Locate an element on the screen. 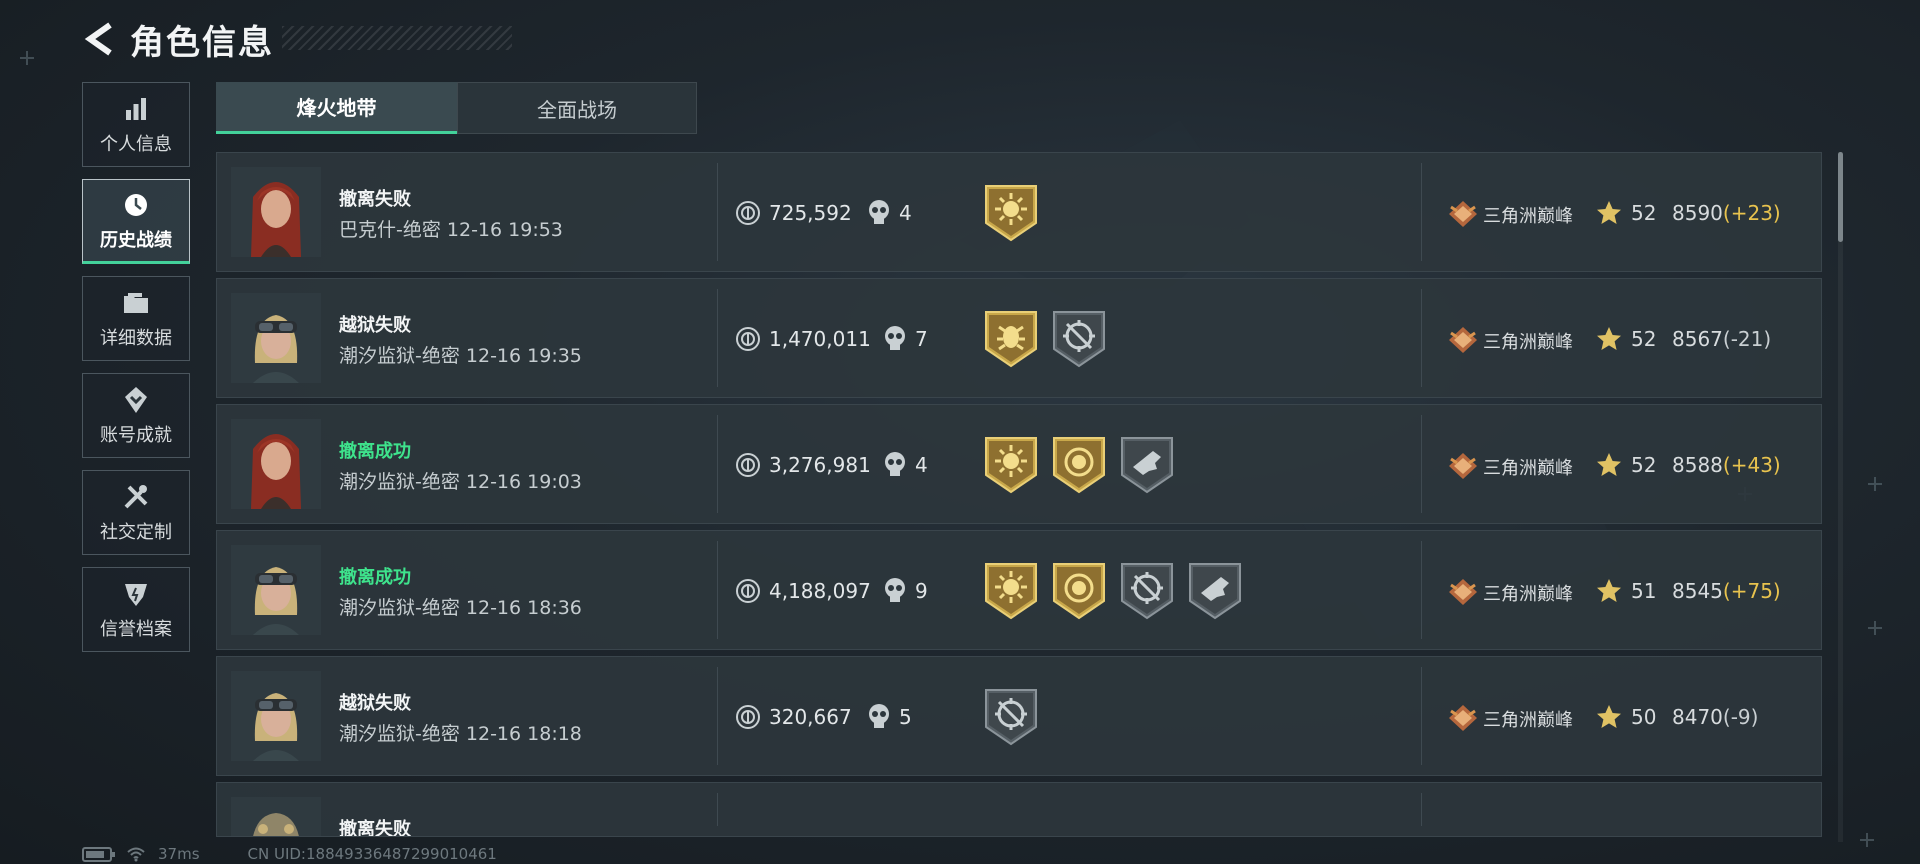 The image size is (1920, 864). sidebar-item-detailed-data: 详细数据 is located at coordinates (136, 318).